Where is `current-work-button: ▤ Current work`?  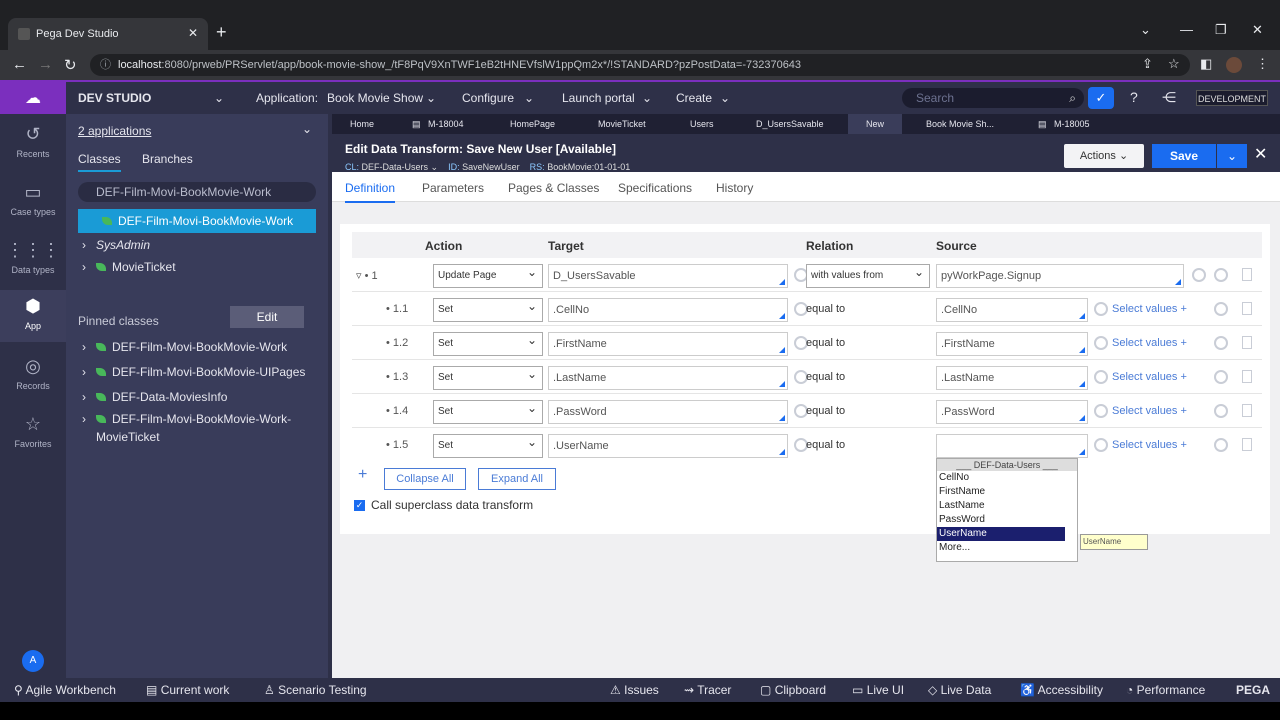 current-work-button: ▤ Current work is located at coordinates (187, 690).